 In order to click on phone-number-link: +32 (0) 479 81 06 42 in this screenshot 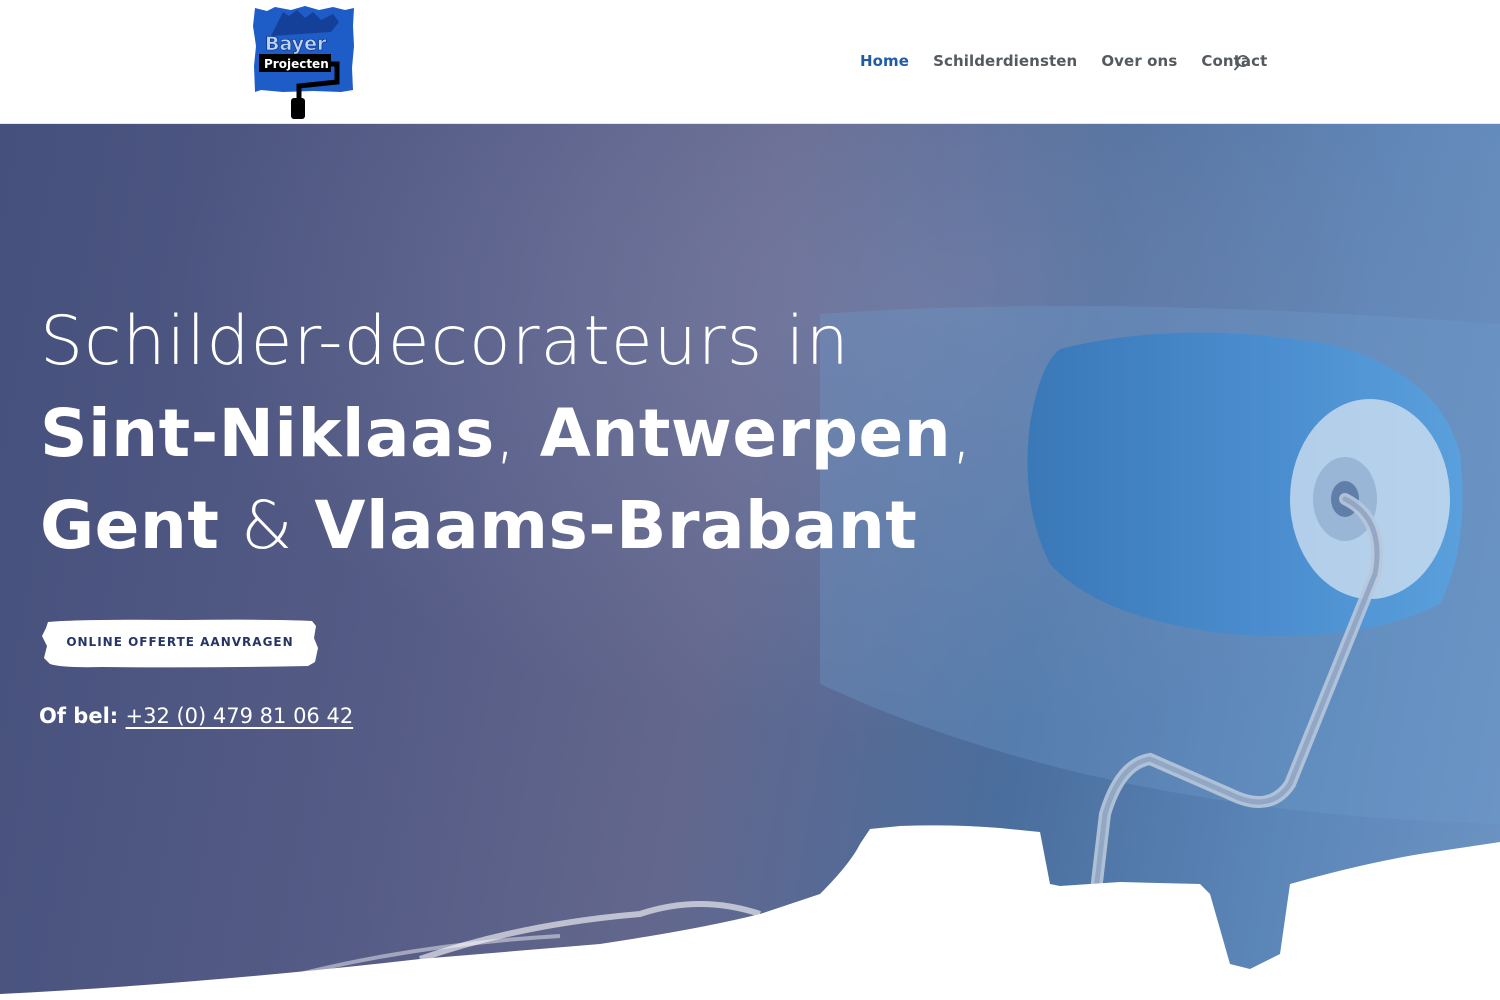, I will do `click(240, 716)`.